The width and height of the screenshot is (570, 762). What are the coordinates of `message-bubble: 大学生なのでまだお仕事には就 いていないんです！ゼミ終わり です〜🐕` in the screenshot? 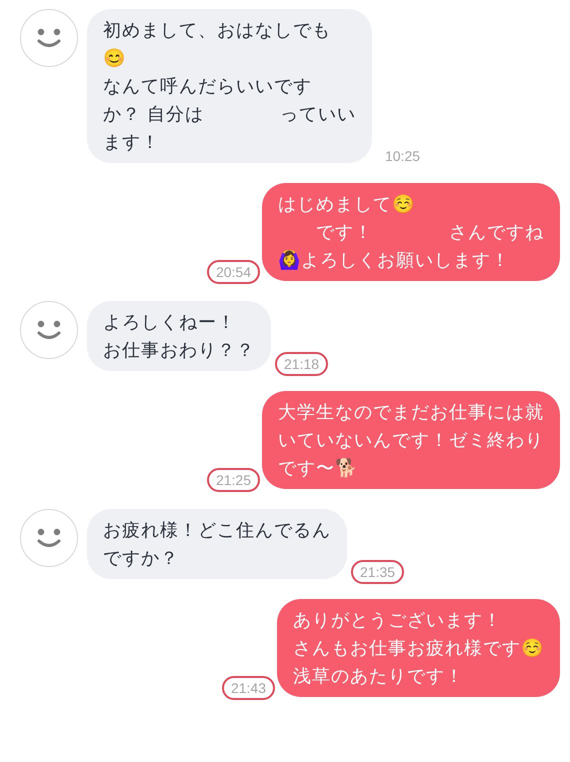 It's located at (411, 440).